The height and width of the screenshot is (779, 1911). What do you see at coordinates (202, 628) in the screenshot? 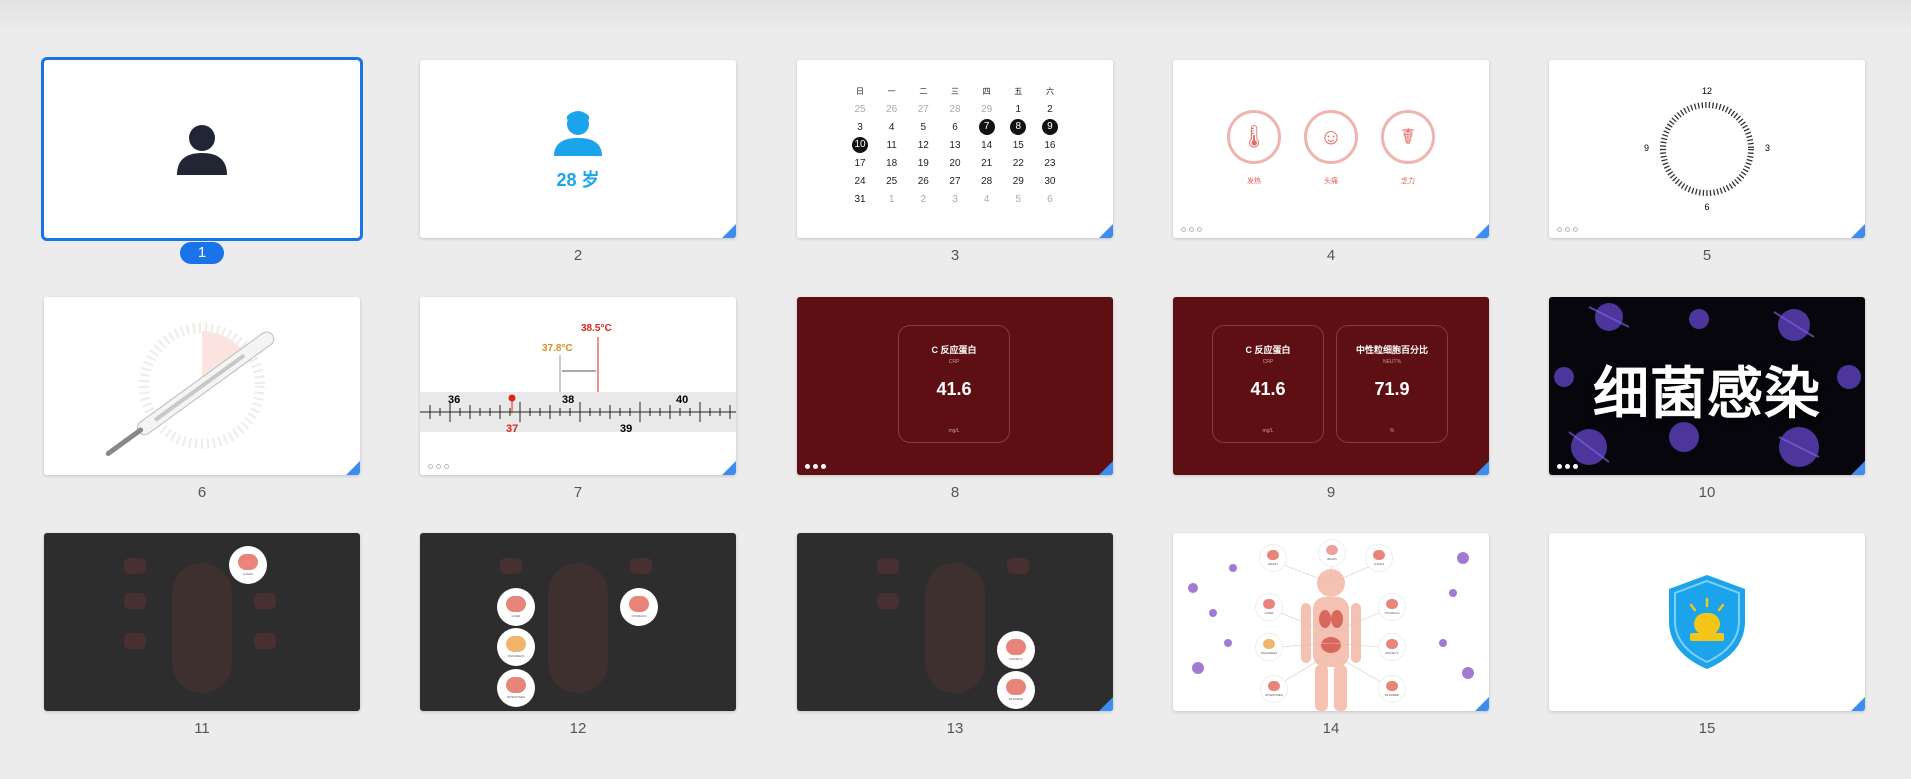
I see `body-silhouette` at bounding box center [202, 628].